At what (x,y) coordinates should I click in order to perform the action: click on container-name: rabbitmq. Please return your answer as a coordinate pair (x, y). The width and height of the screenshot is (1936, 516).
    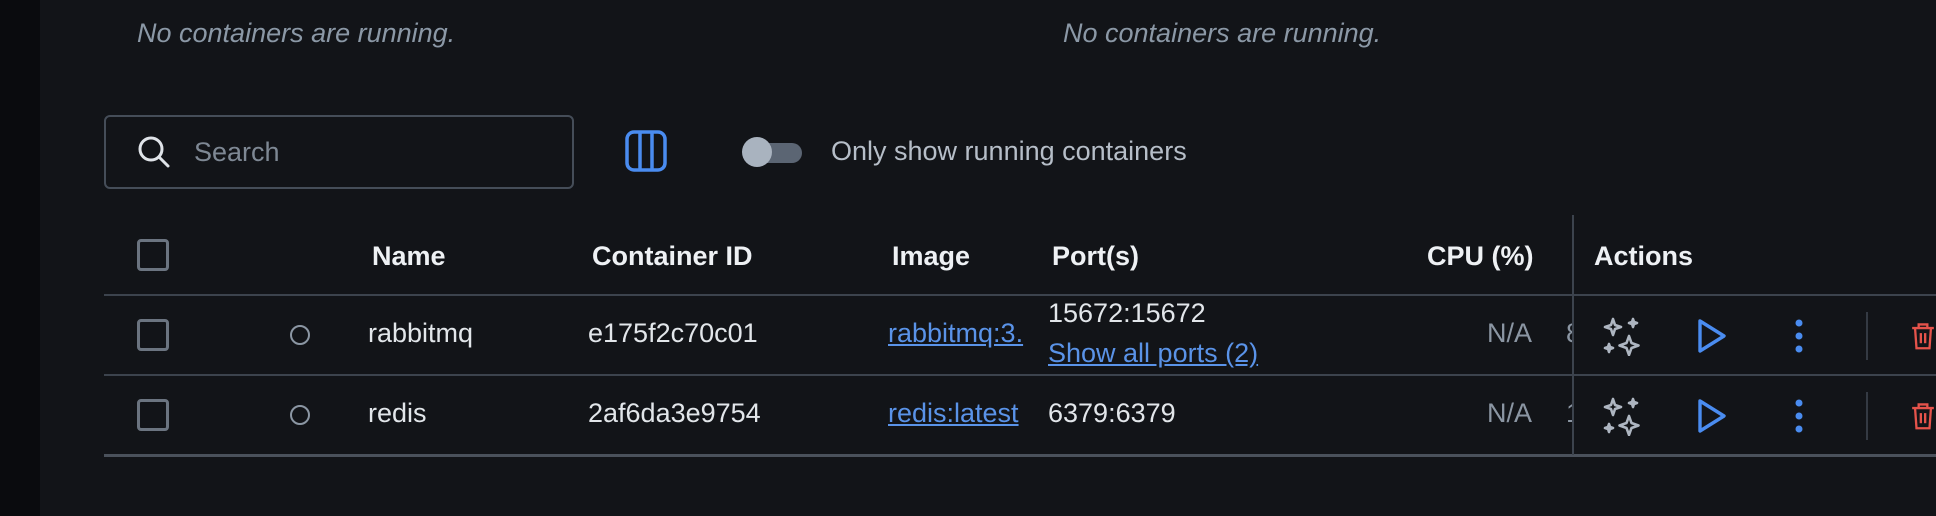
    Looking at the image, I should click on (420, 333).